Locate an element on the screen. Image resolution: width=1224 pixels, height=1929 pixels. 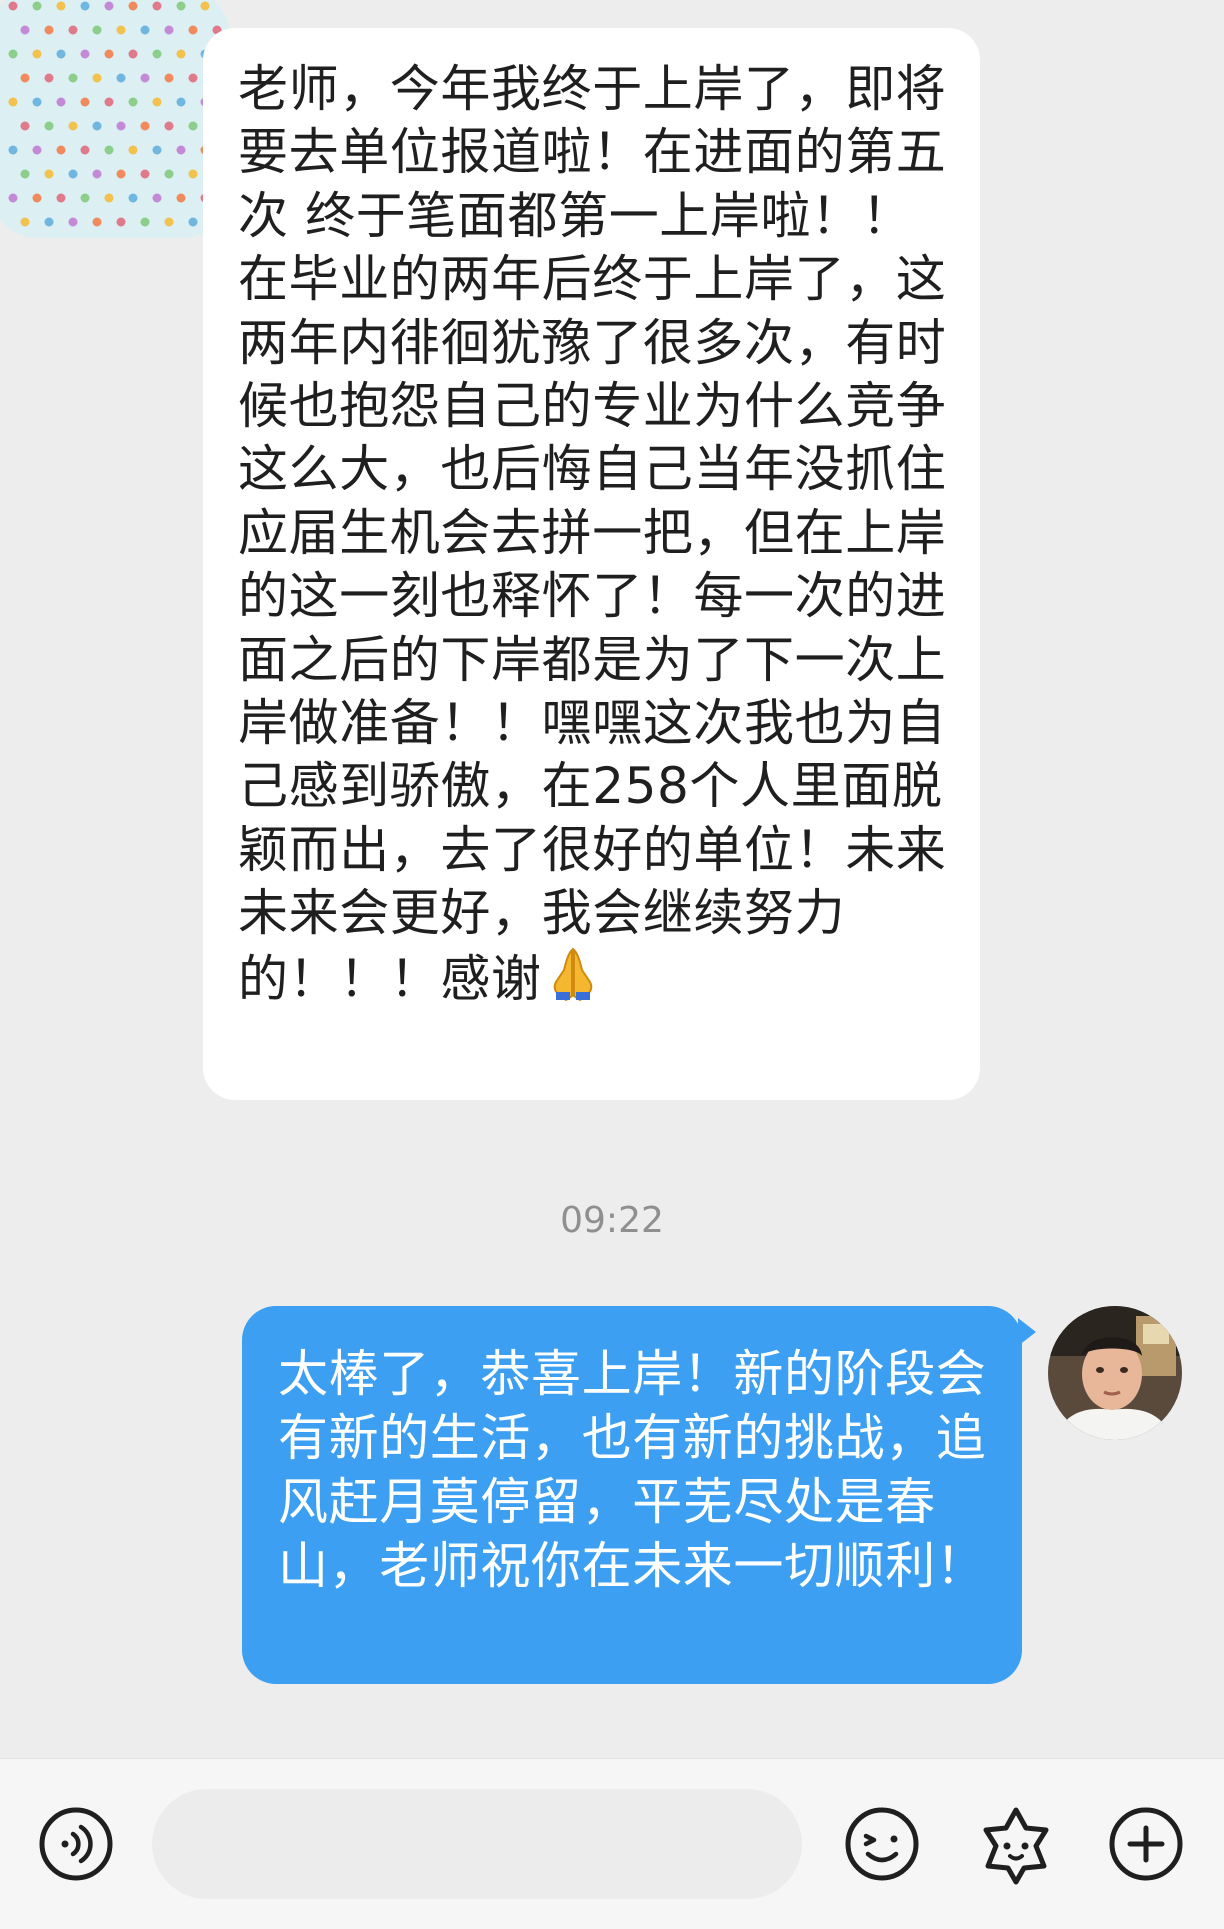
input-bar is located at coordinates (612, 1843).